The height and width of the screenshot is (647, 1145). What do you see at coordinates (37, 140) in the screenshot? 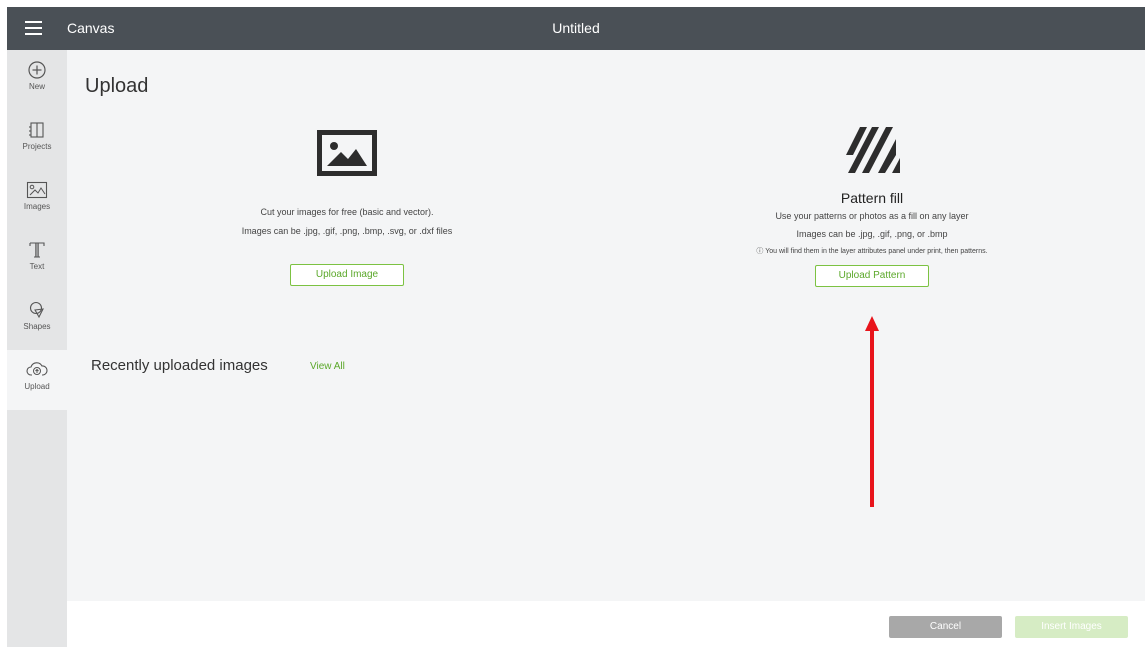
I see `sidebar-item-projects: Projects` at bounding box center [37, 140].